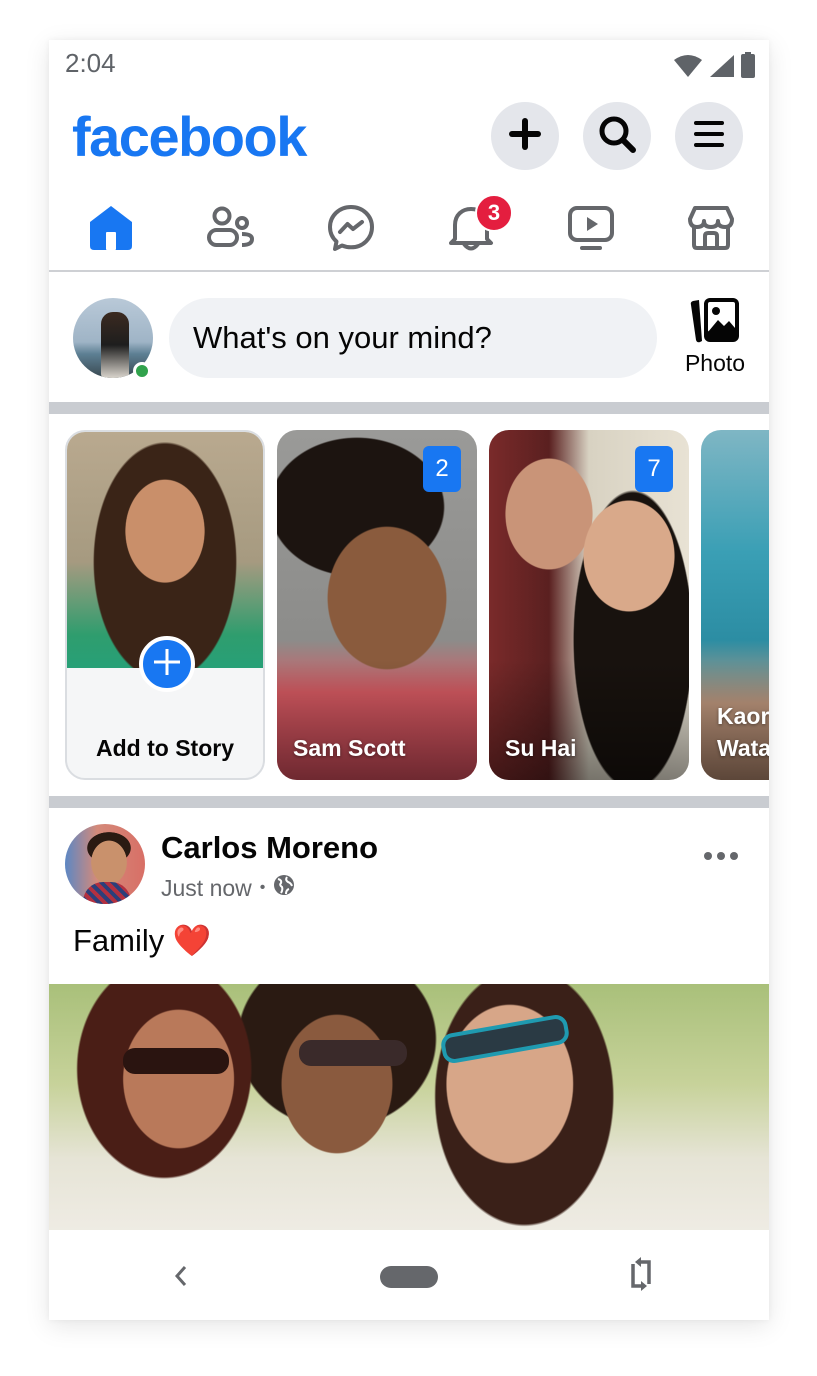 The image size is (817, 1376). What do you see at coordinates (735, 605) in the screenshot?
I see `story-card-partial: Kaor Wata` at bounding box center [735, 605].